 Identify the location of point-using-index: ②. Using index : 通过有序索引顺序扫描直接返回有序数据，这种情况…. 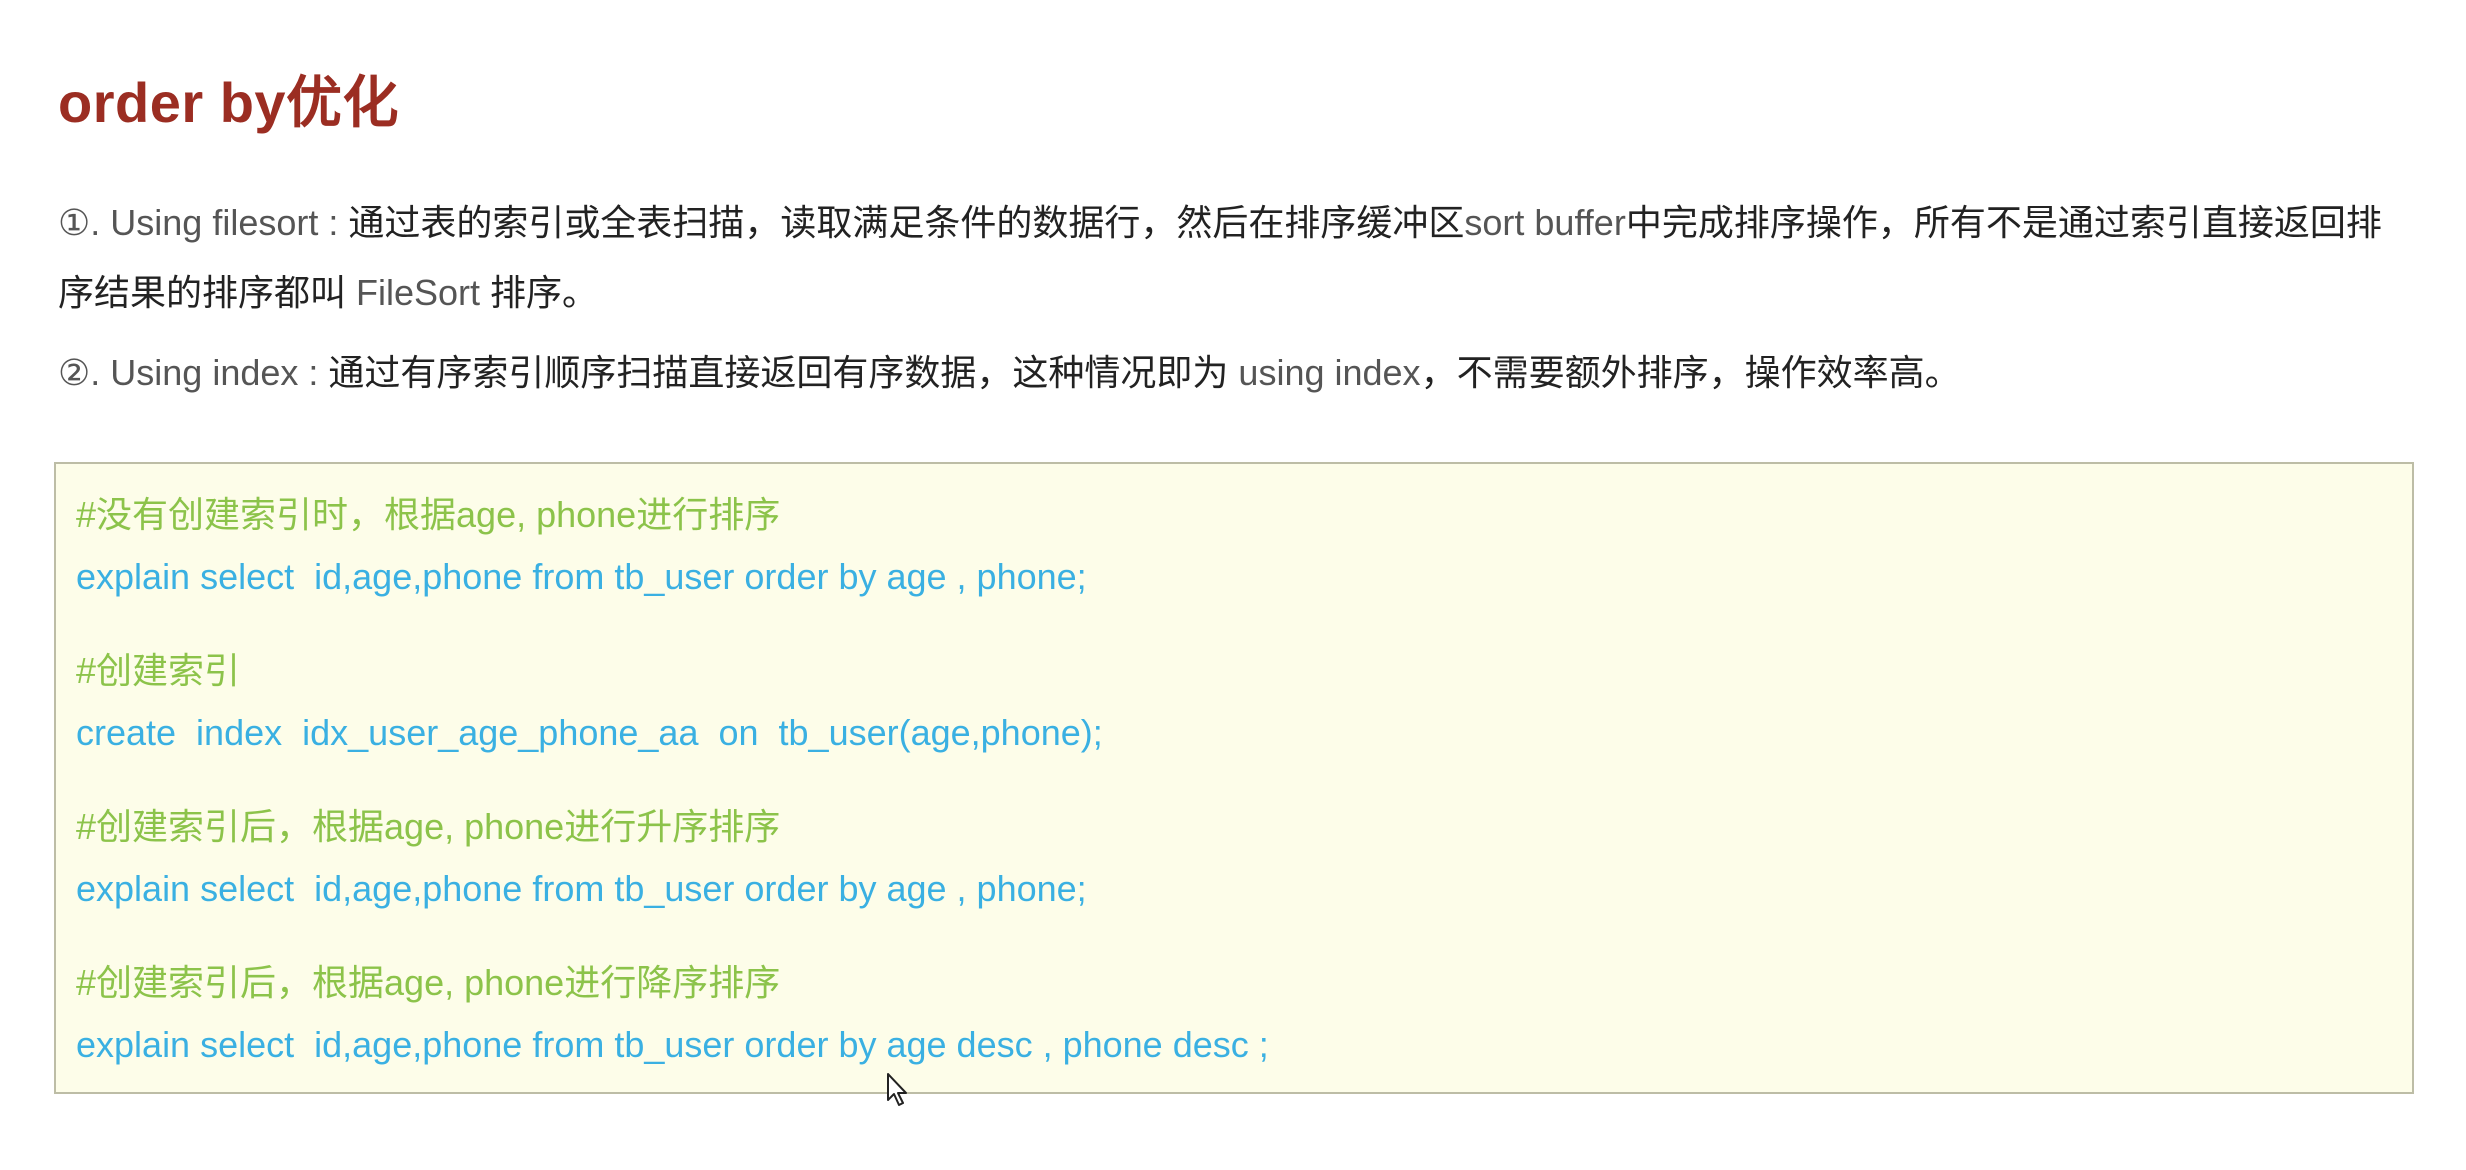
(1223, 373).